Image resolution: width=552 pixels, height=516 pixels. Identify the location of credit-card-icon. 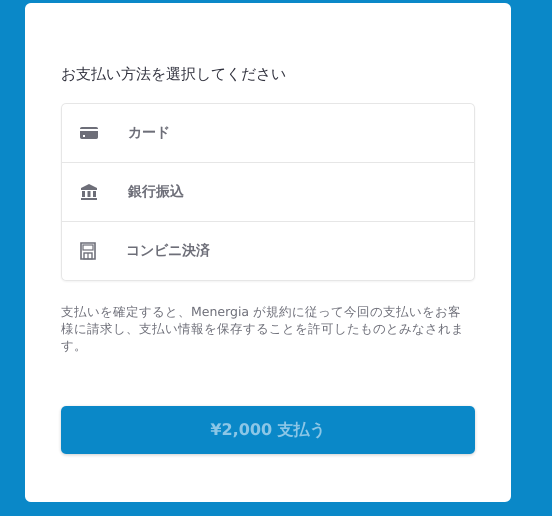
(89, 133).